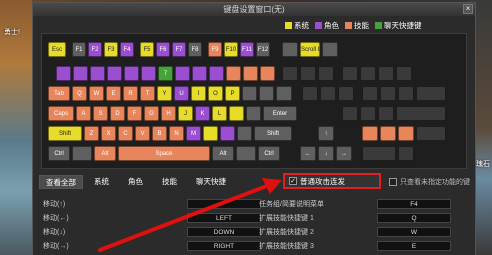 This screenshot has height=255, width=492. Describe the element at coordinates (280, 113) in the screenshot. I see `keyboard-key: Enter` at that location.